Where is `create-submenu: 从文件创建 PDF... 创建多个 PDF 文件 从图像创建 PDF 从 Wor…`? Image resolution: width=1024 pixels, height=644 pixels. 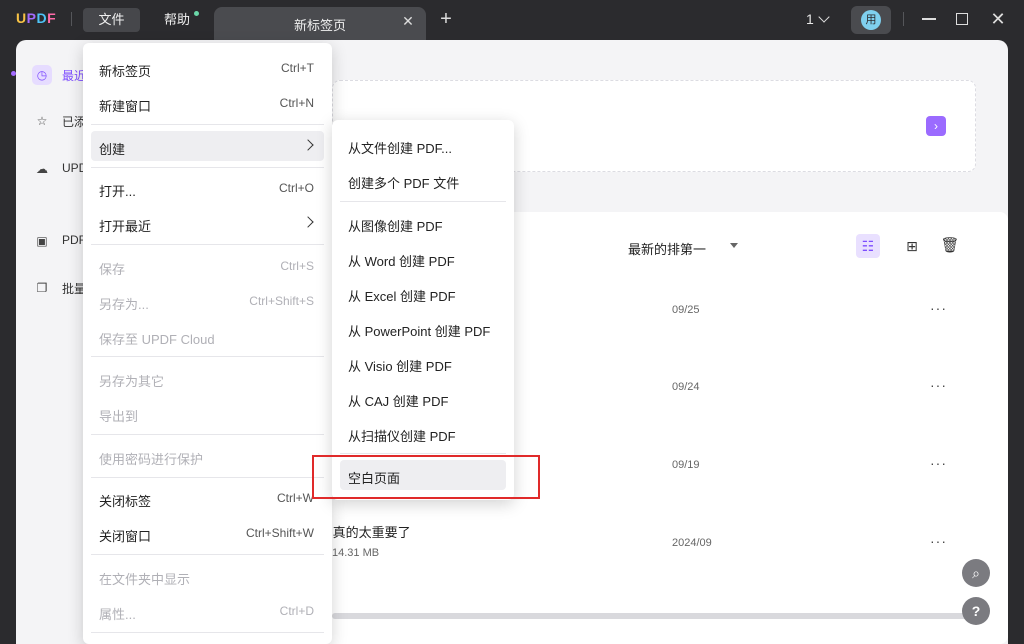 create-submenu: 从文件创建 PDF... 创建多个 PDF 文件 从图像创建 PDF 从 Wor… is located at coordinates (423, 310).